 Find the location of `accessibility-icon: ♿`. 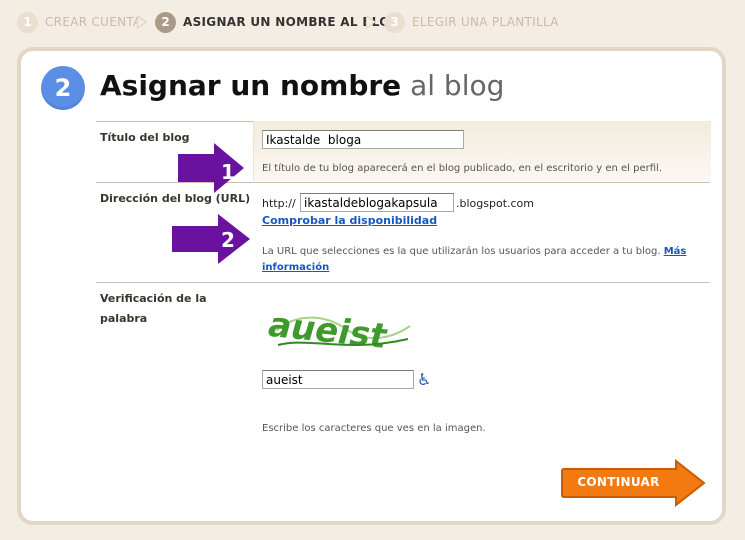

accessibility-icon: ♿ is located at coordinates (424, 379).